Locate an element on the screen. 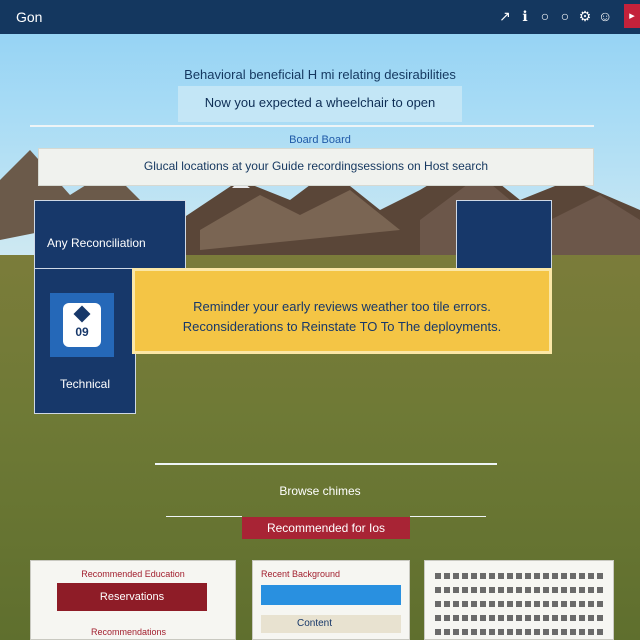 This screenshot has width=640, height=640. hero-subline-box: Now you expected a wheelchair to open is located at coordinates (320, 104).